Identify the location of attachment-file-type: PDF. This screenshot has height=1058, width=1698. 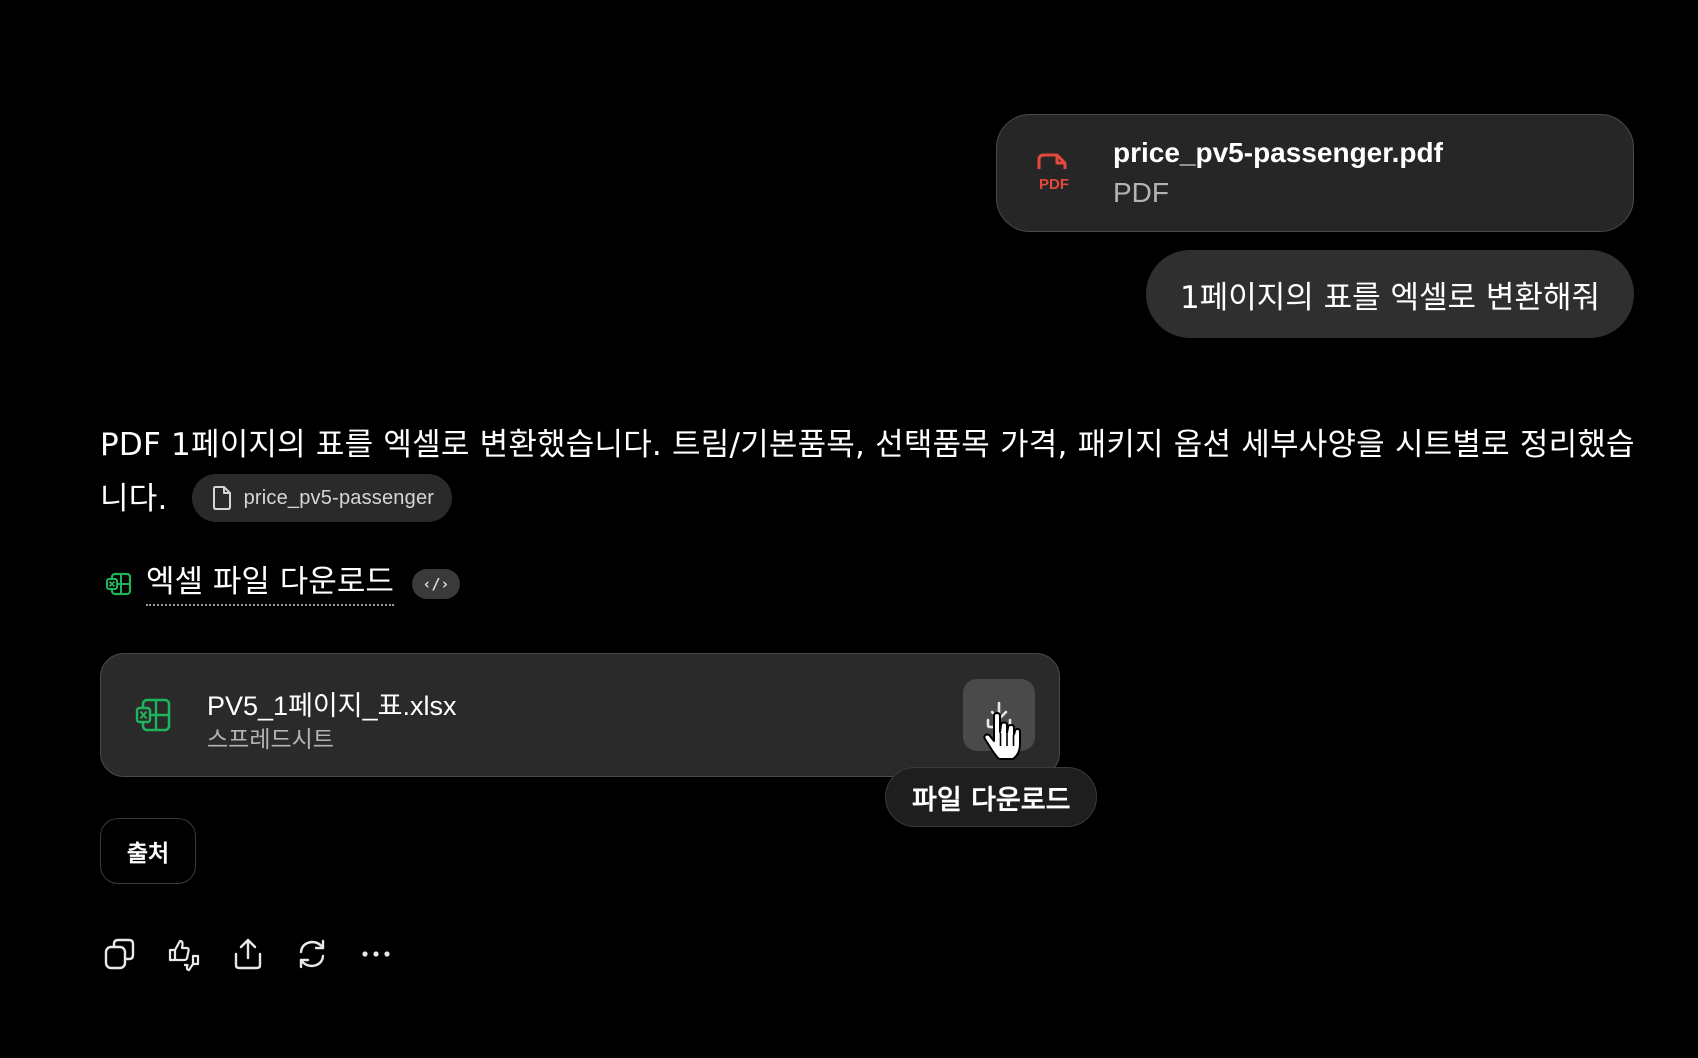
(1141, 192).